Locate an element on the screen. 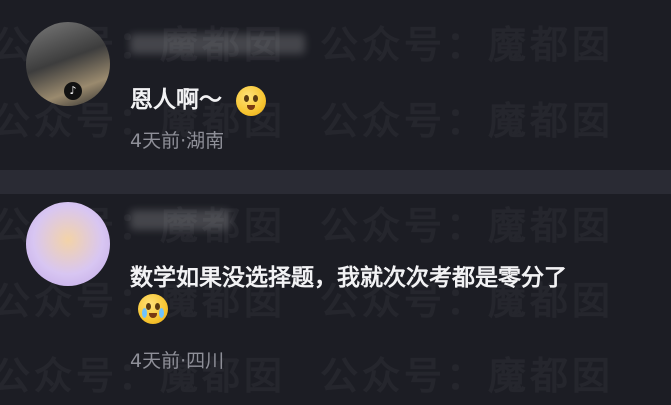  comment-meta: 4天前·四川 is located at coordinates (177, 361).